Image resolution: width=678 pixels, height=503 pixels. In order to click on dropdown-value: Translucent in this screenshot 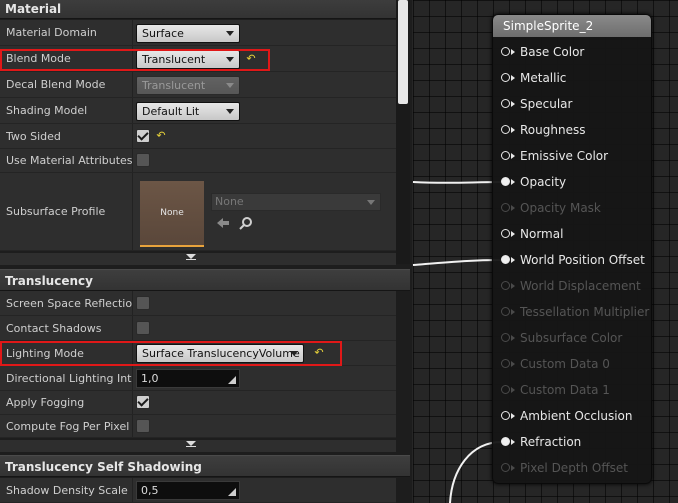, I will do `click(174, 85)`.